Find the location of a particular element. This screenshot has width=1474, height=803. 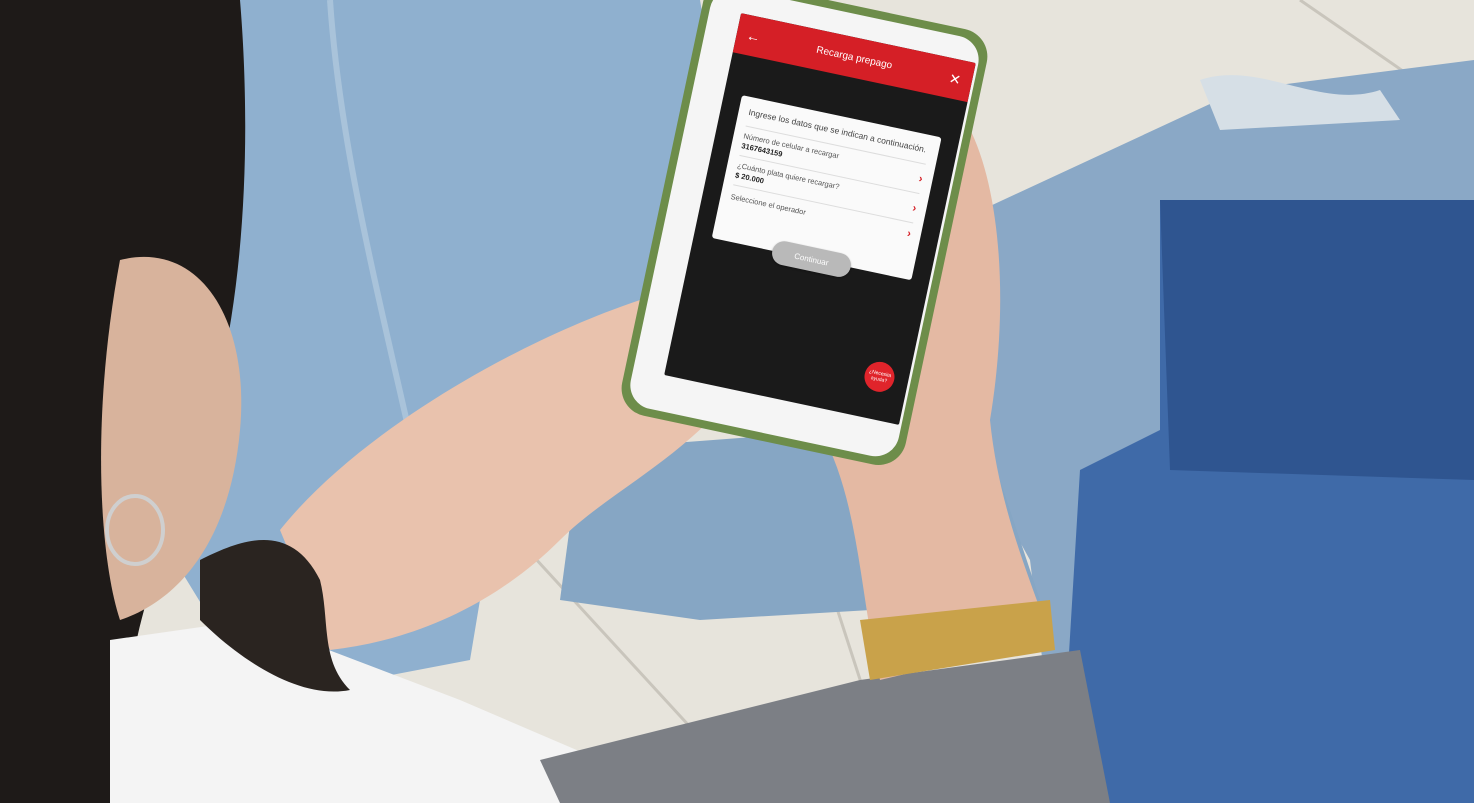

help-chat-button: ¿Necesita ayuda? is located at coordinates (879, 377).